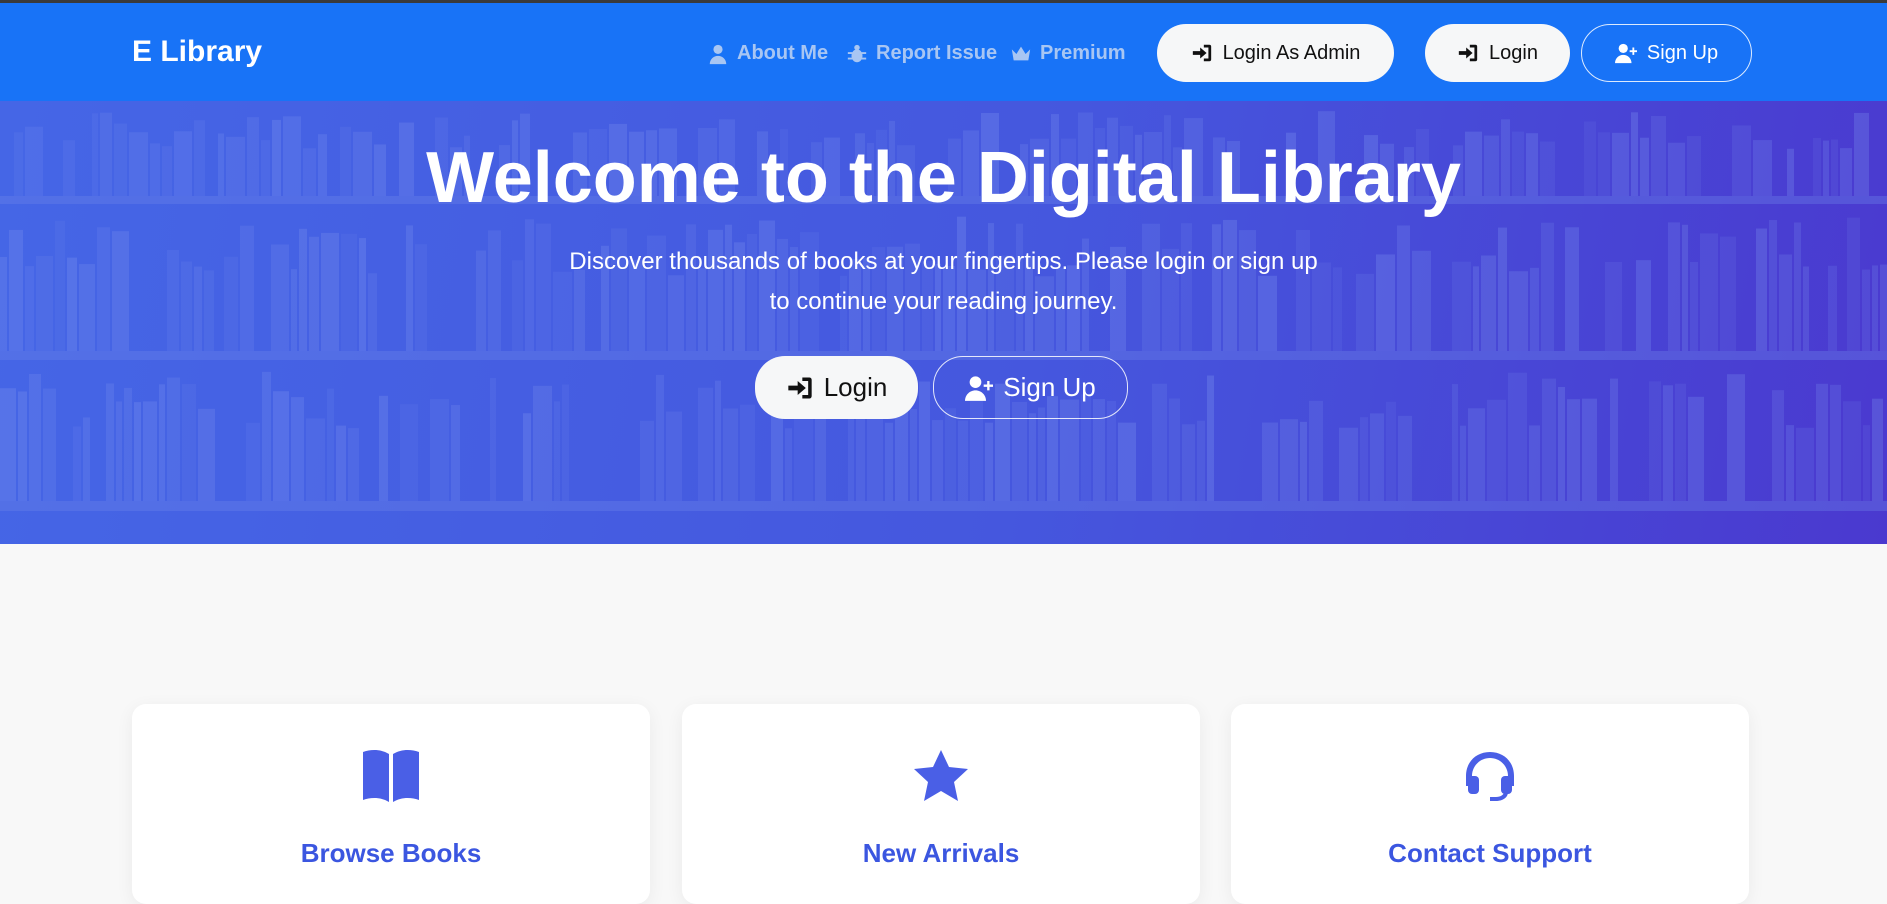 This screenshot has height=904, width=1887. Describe the element at coordinates (941, 804) in the screenshot. I see `feature-card-new-arrivals: New Arrivals` at that location.